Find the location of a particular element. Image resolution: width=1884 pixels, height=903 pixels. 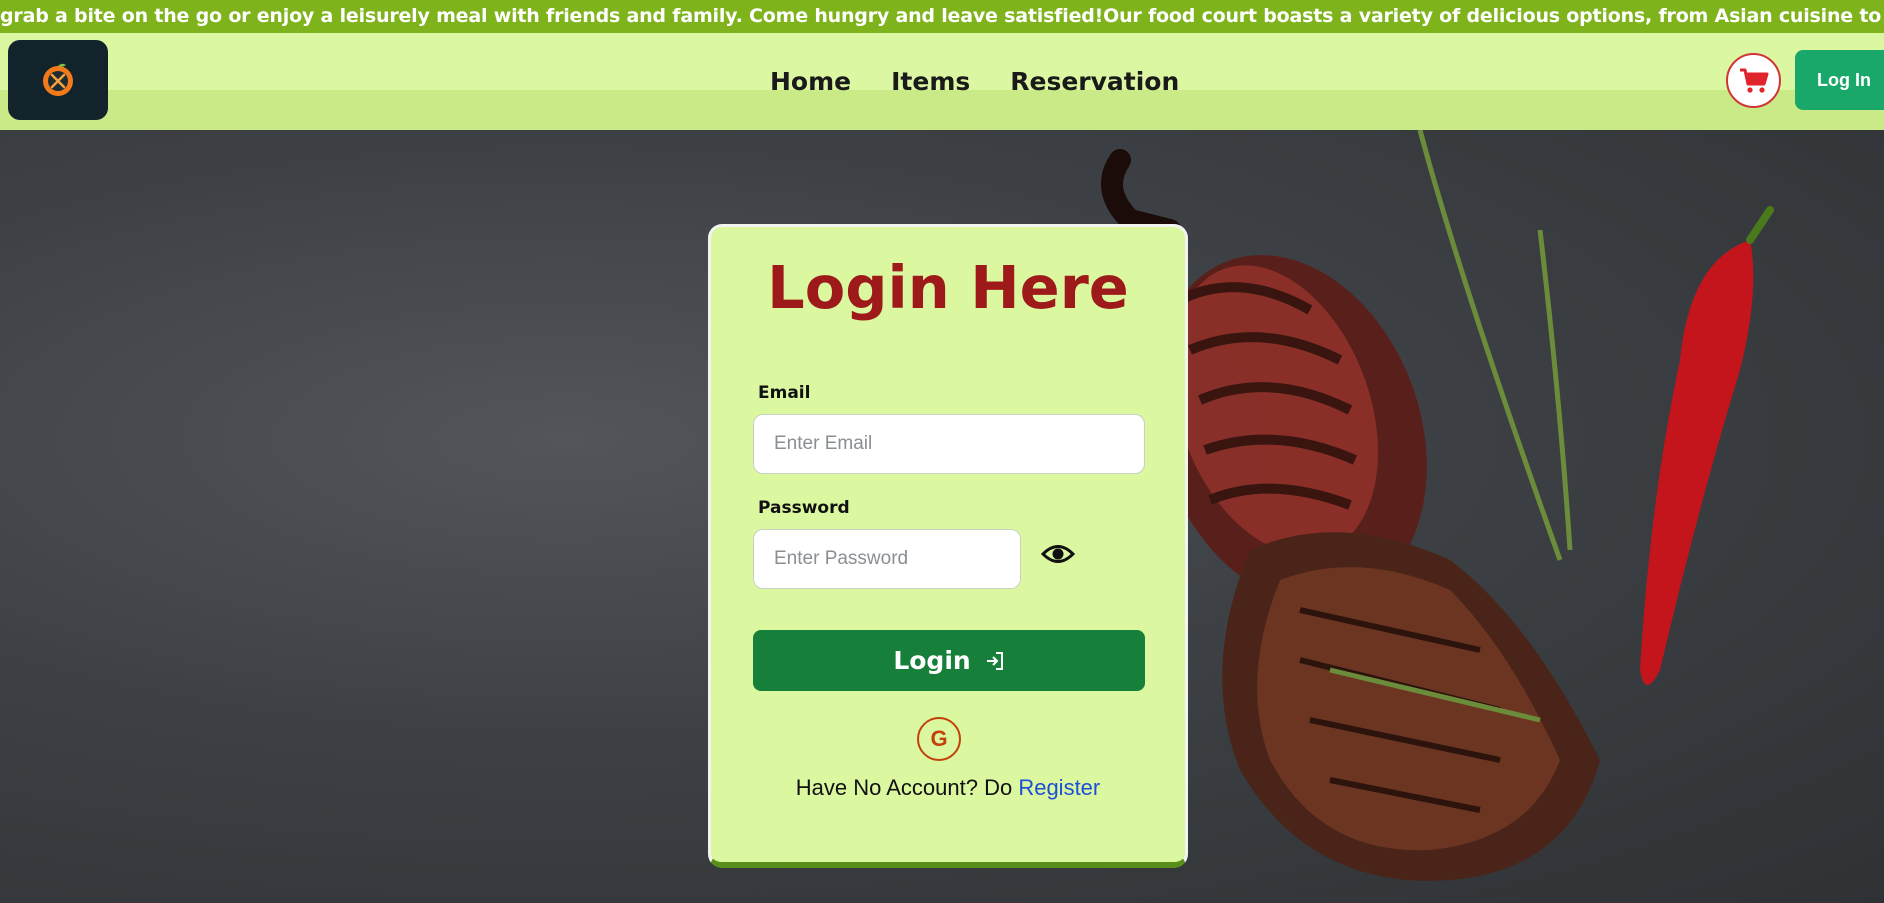

login-arrow-icon is located at coordinates (994, 660).